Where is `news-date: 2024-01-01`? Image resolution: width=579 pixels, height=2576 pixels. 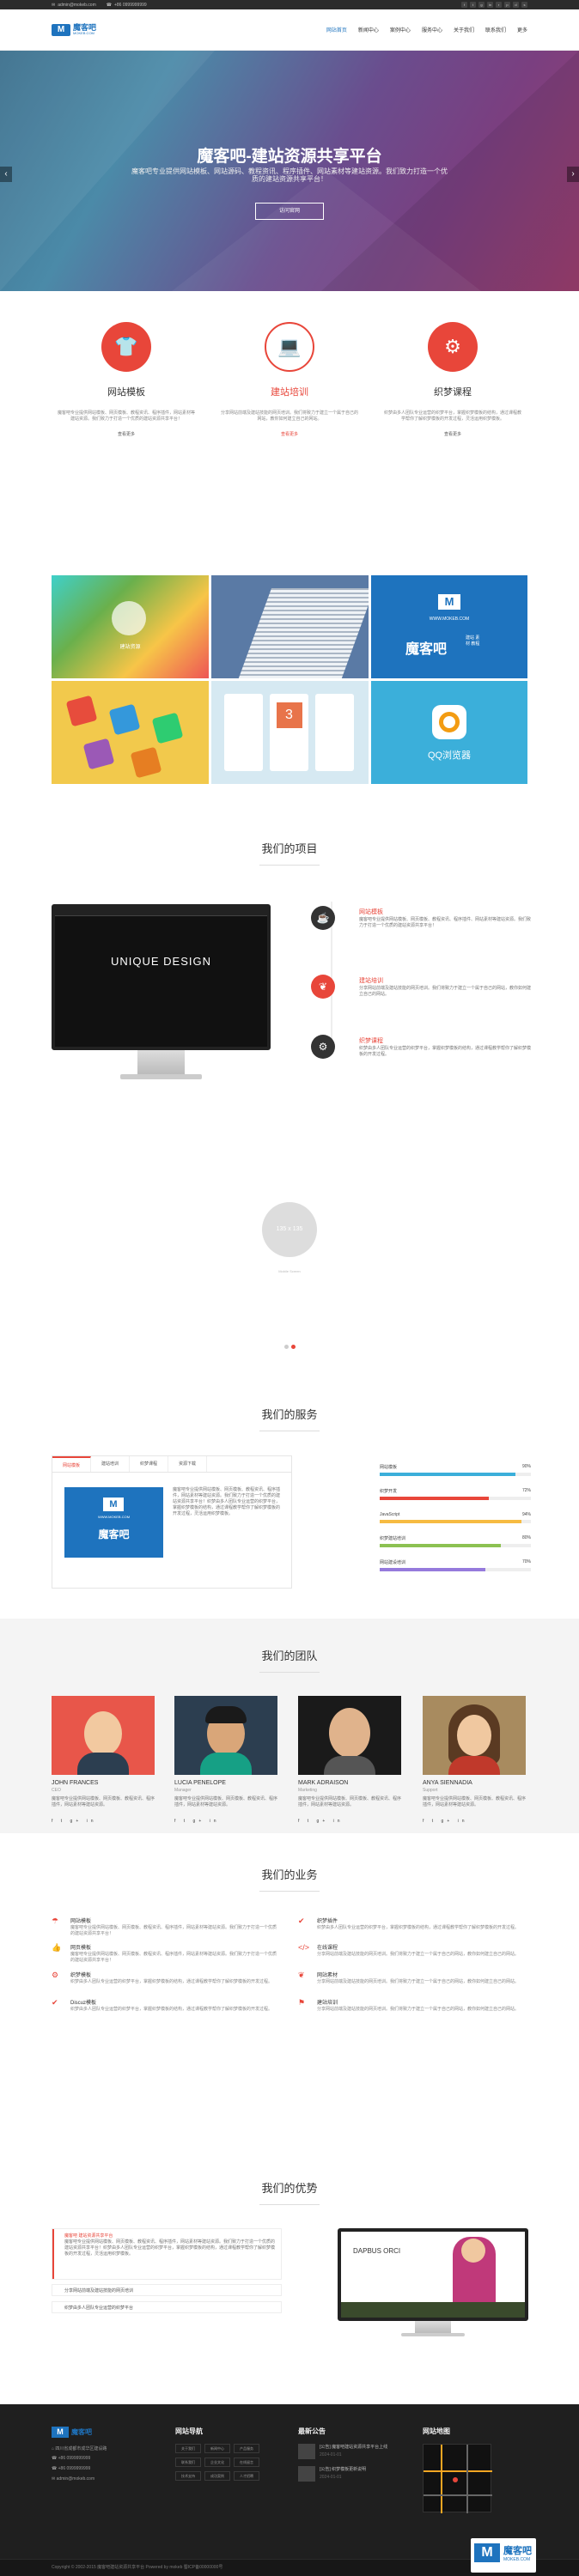 news-date: 2024-01-01 is located at coordinates (331, 2455).